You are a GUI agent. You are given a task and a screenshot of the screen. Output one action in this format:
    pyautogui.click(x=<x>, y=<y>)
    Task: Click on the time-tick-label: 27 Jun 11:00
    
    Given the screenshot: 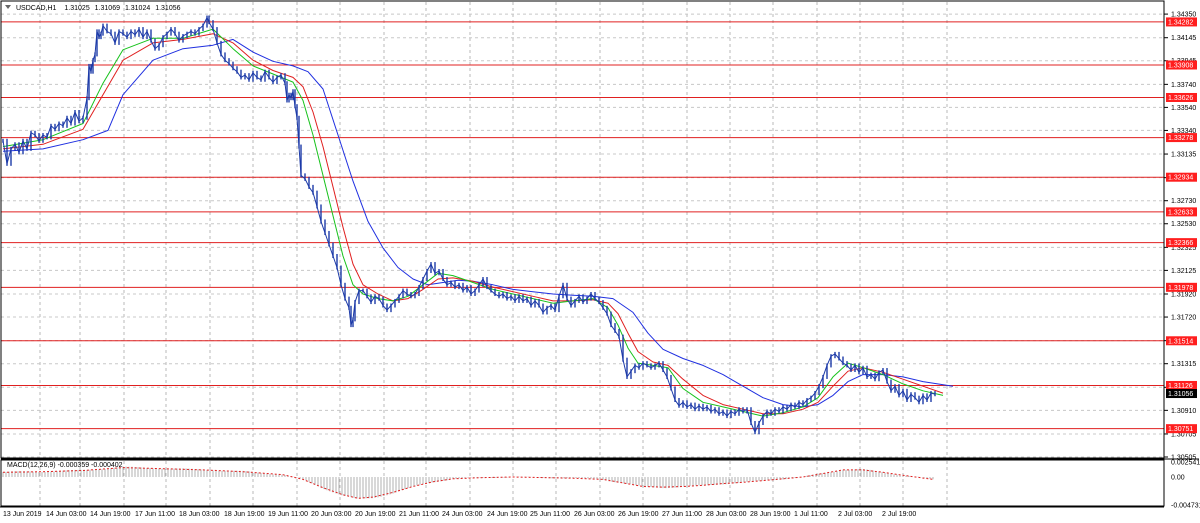 What is the action you would take?
    pyautogui.click(x=682, y=514)
    